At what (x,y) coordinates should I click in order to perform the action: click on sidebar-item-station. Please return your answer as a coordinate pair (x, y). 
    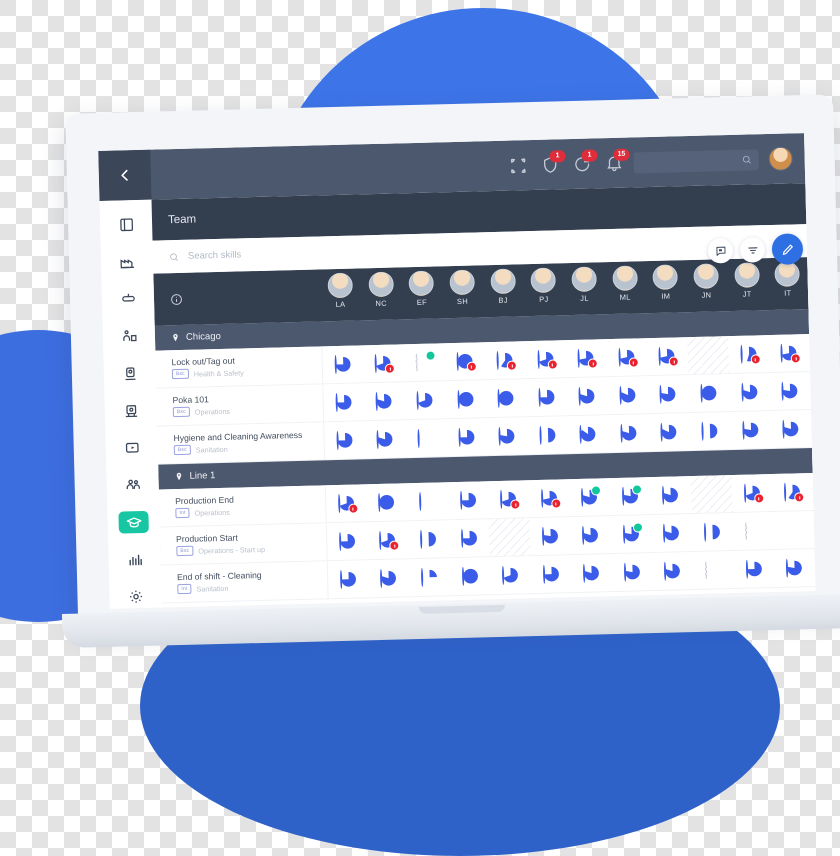
    Looking at the image, I should click on (129, 336).